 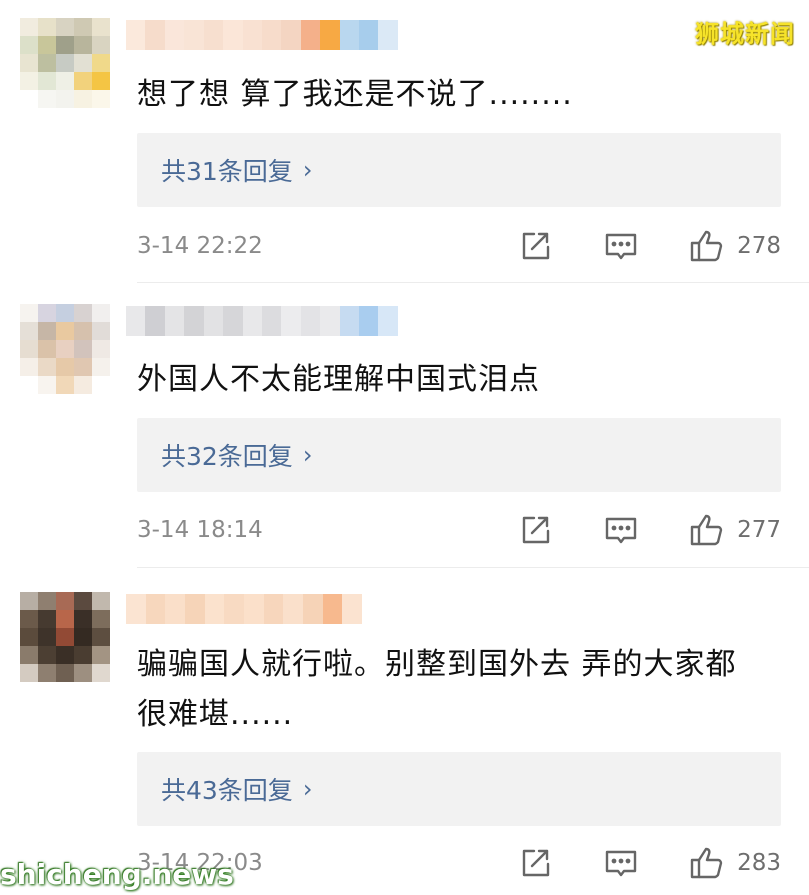 What do you see at coordinates (227, 790) in the screenshot?
I see `reply-count-label: 共43条回复` at bounding box center [227, 790].